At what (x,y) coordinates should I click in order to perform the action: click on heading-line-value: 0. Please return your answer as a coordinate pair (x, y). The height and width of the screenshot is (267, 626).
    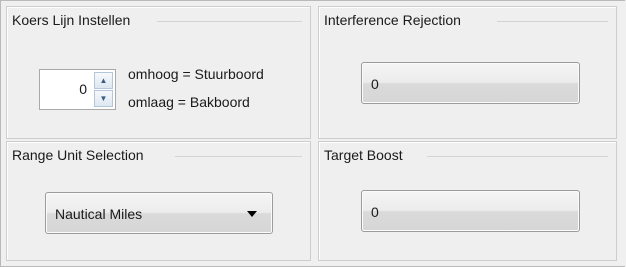
    Looking at the image, I should click on (83, 89).